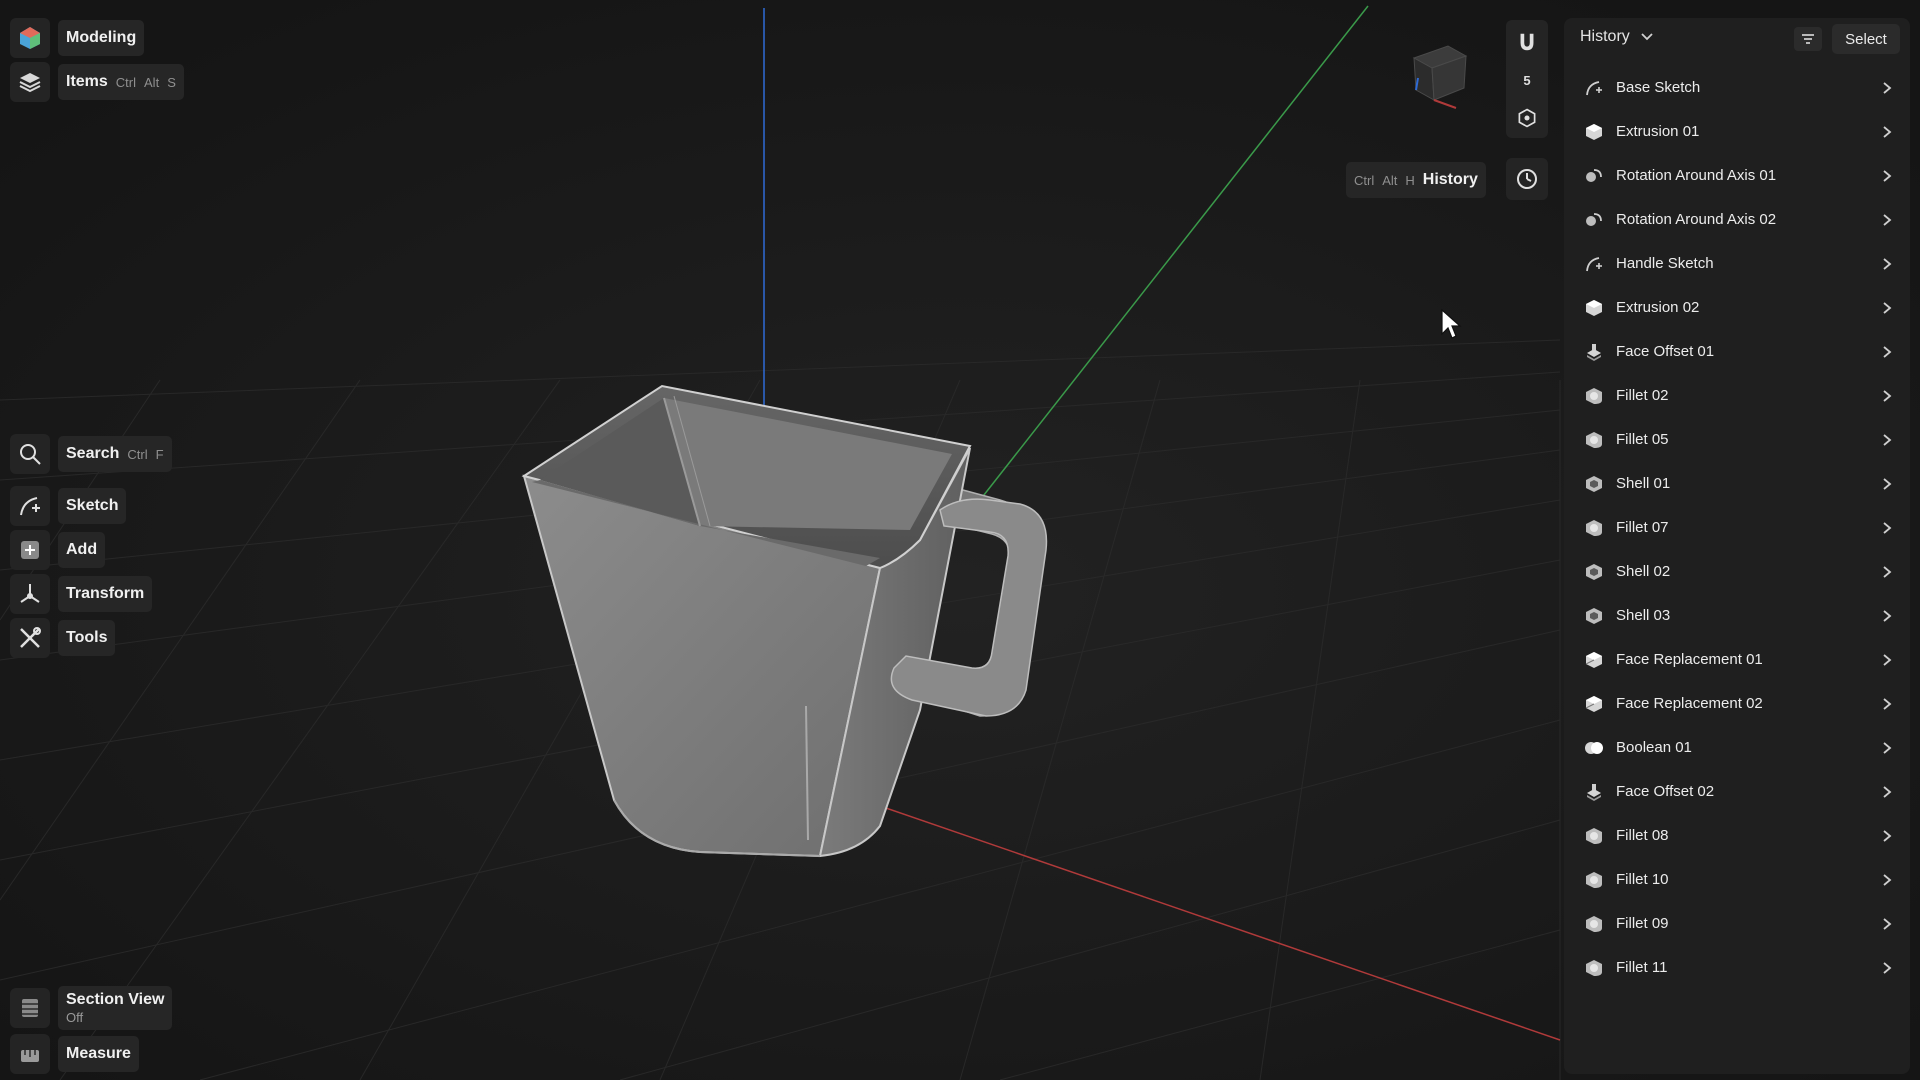 This screenshot has width=1920, height=1080. What do you see at coordinates (1617, 37) in the screenshot?
I see `history-dropdown: History` at bounding box center [1617, 37].